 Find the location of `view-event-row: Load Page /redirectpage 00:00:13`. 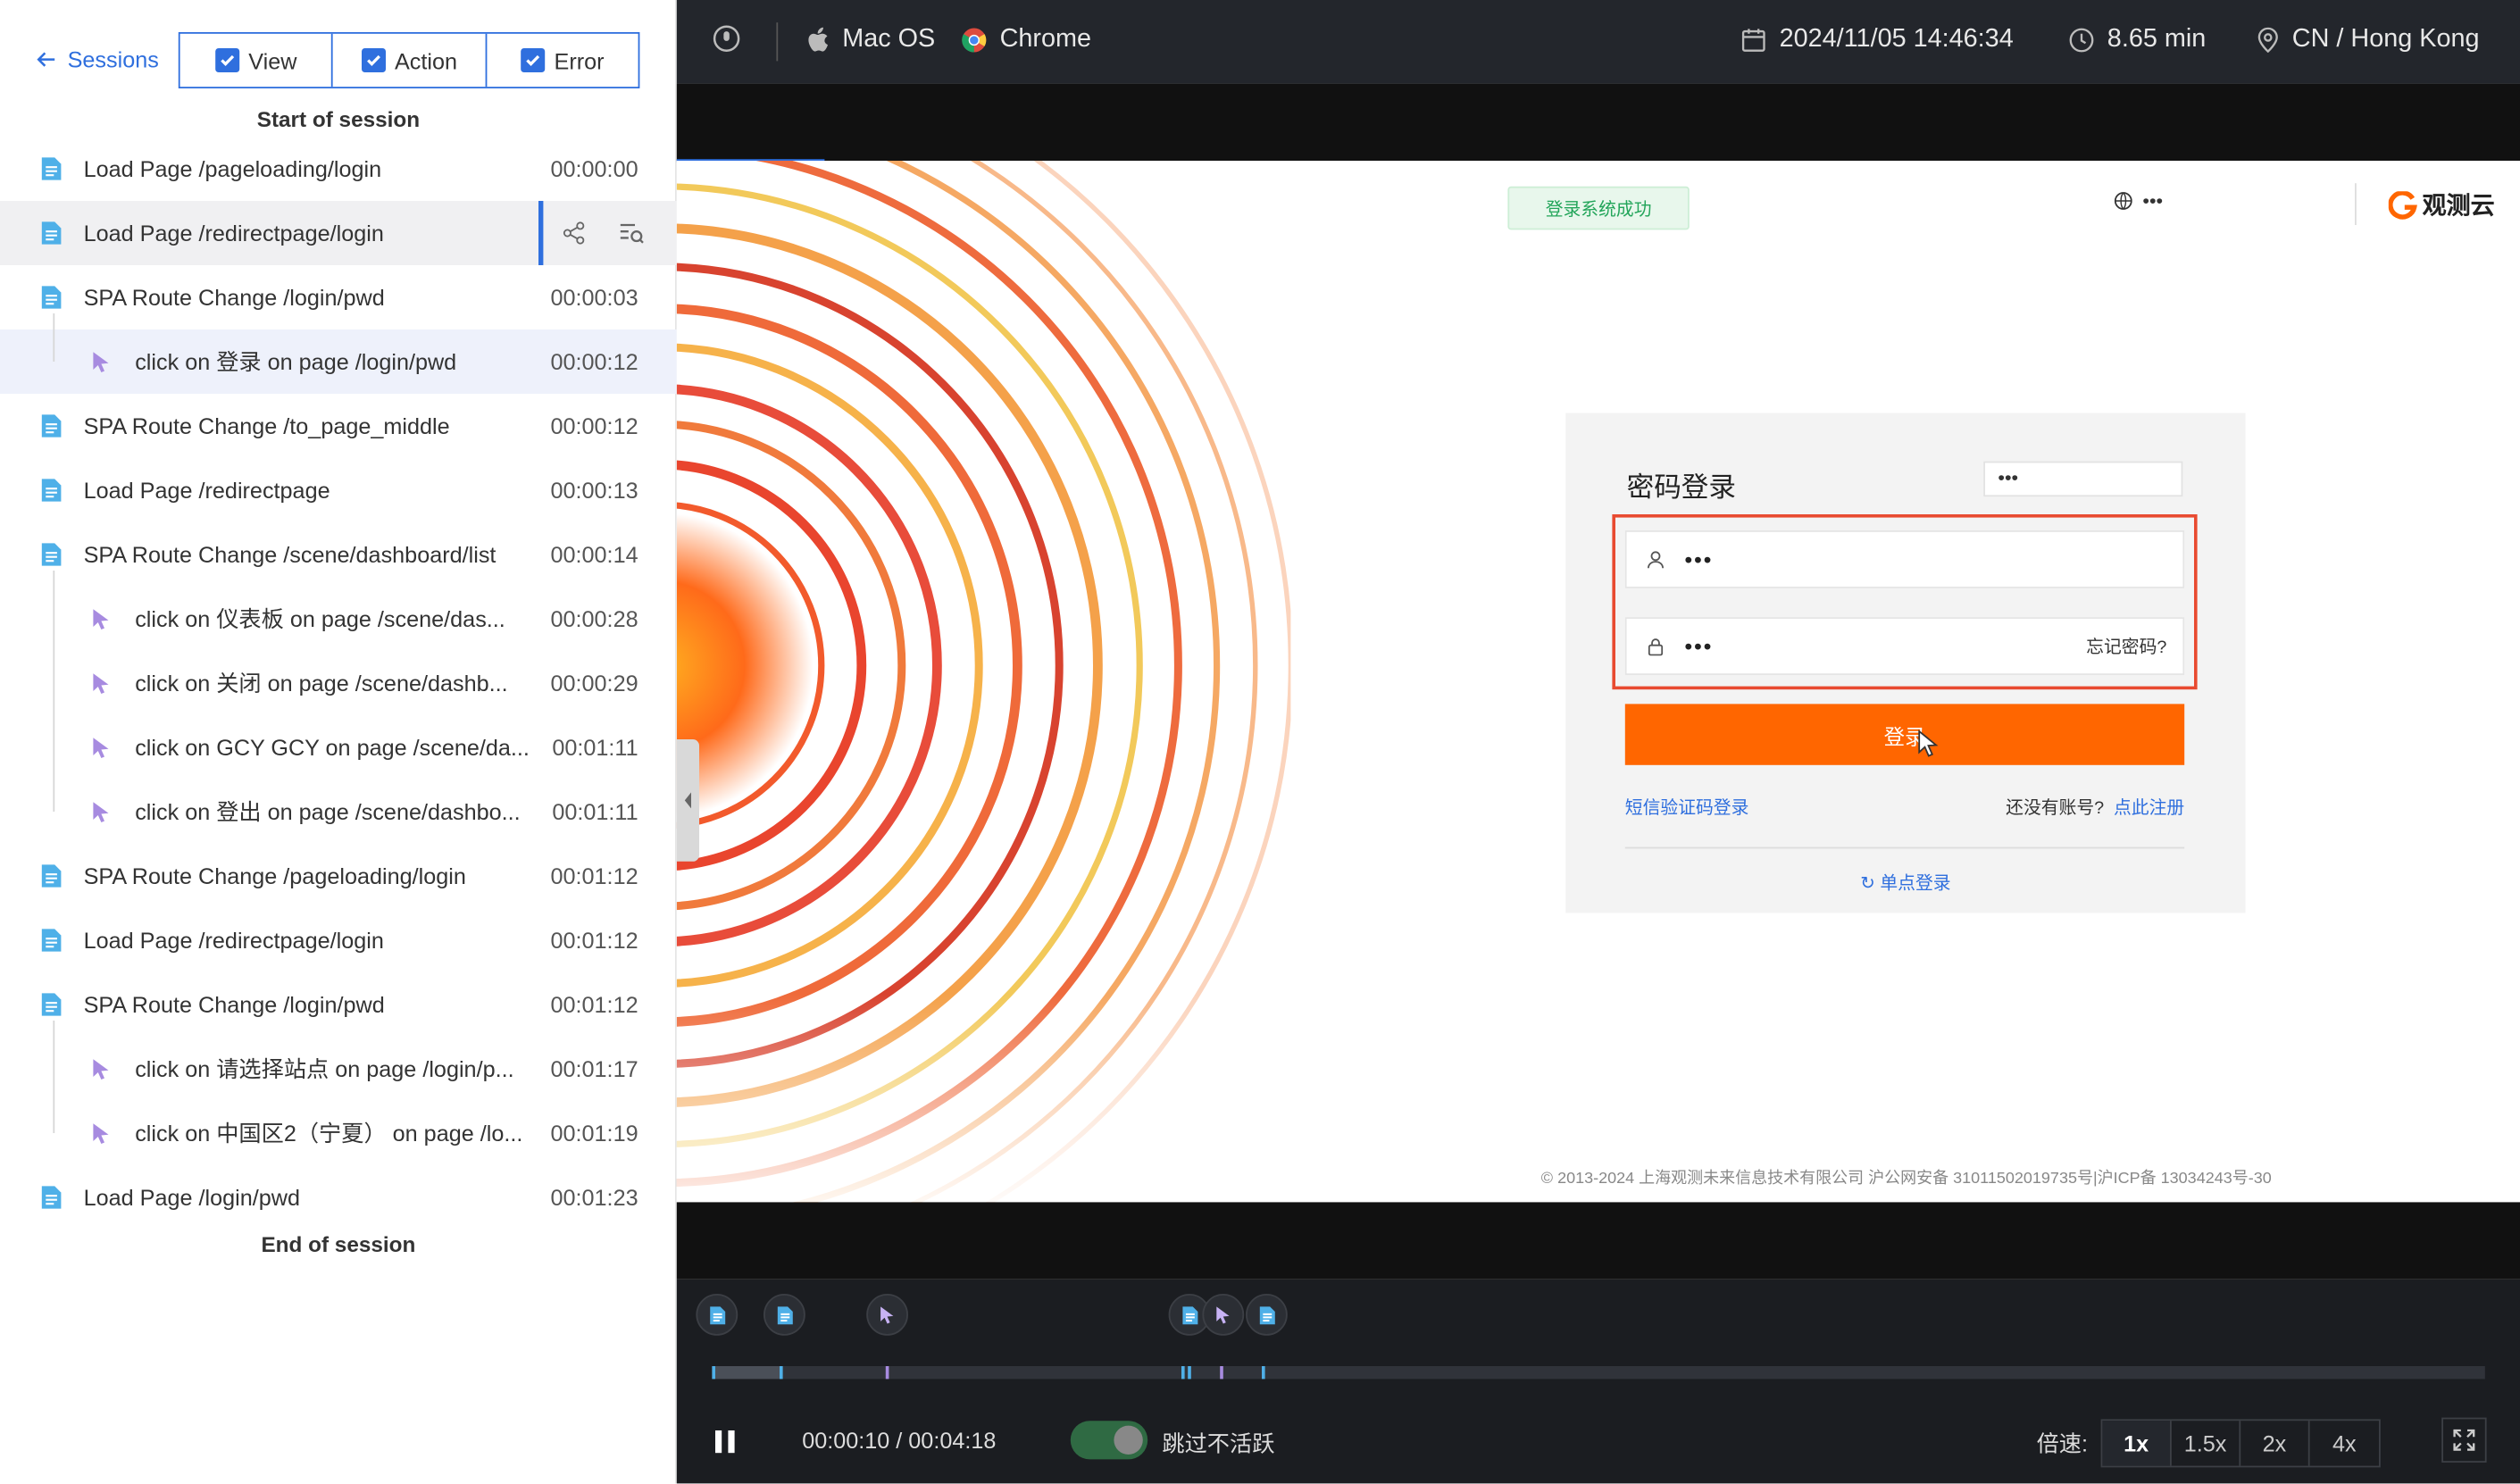

view-event-row: Load Page /redirectpage 00:00:13 is located at coordinates (338, 490).